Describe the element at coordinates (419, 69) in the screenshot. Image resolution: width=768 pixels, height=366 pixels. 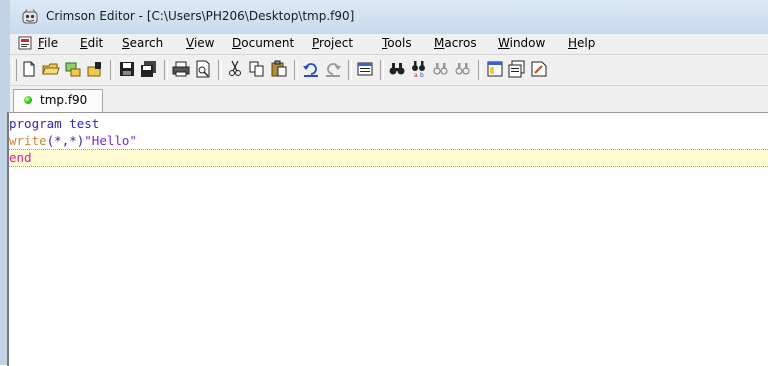
I see `replace-icon: ab` at that location.